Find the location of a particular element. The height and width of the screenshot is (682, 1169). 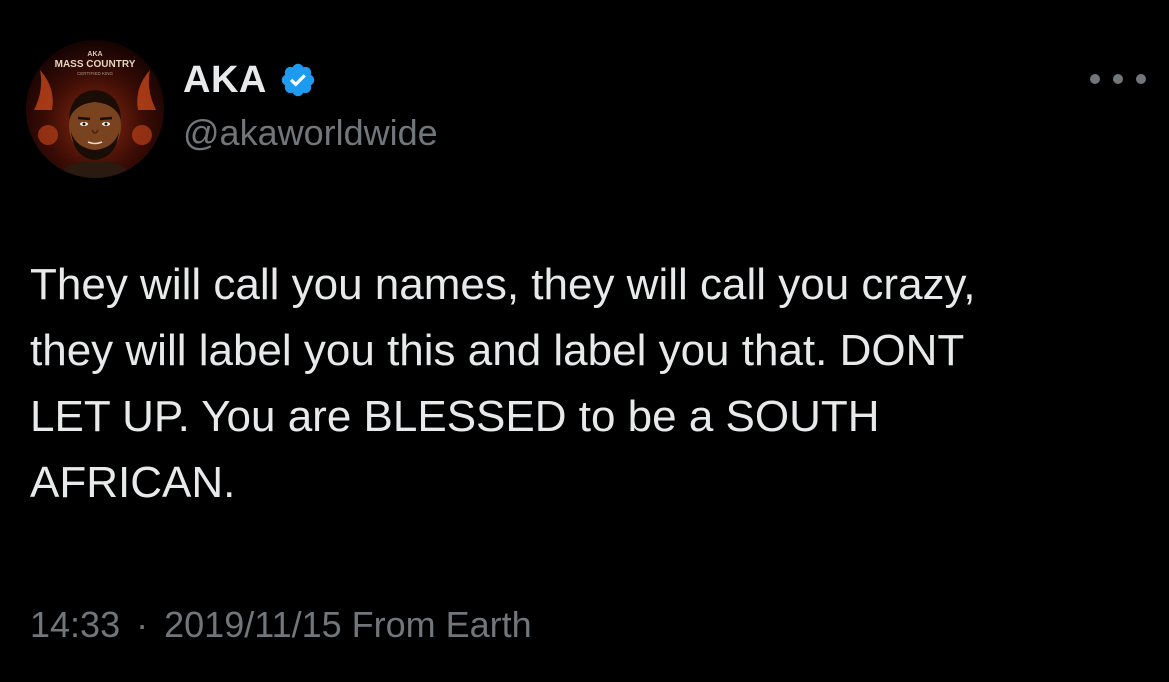

tweet-source: From Earth is located at coordinates (441, 624).